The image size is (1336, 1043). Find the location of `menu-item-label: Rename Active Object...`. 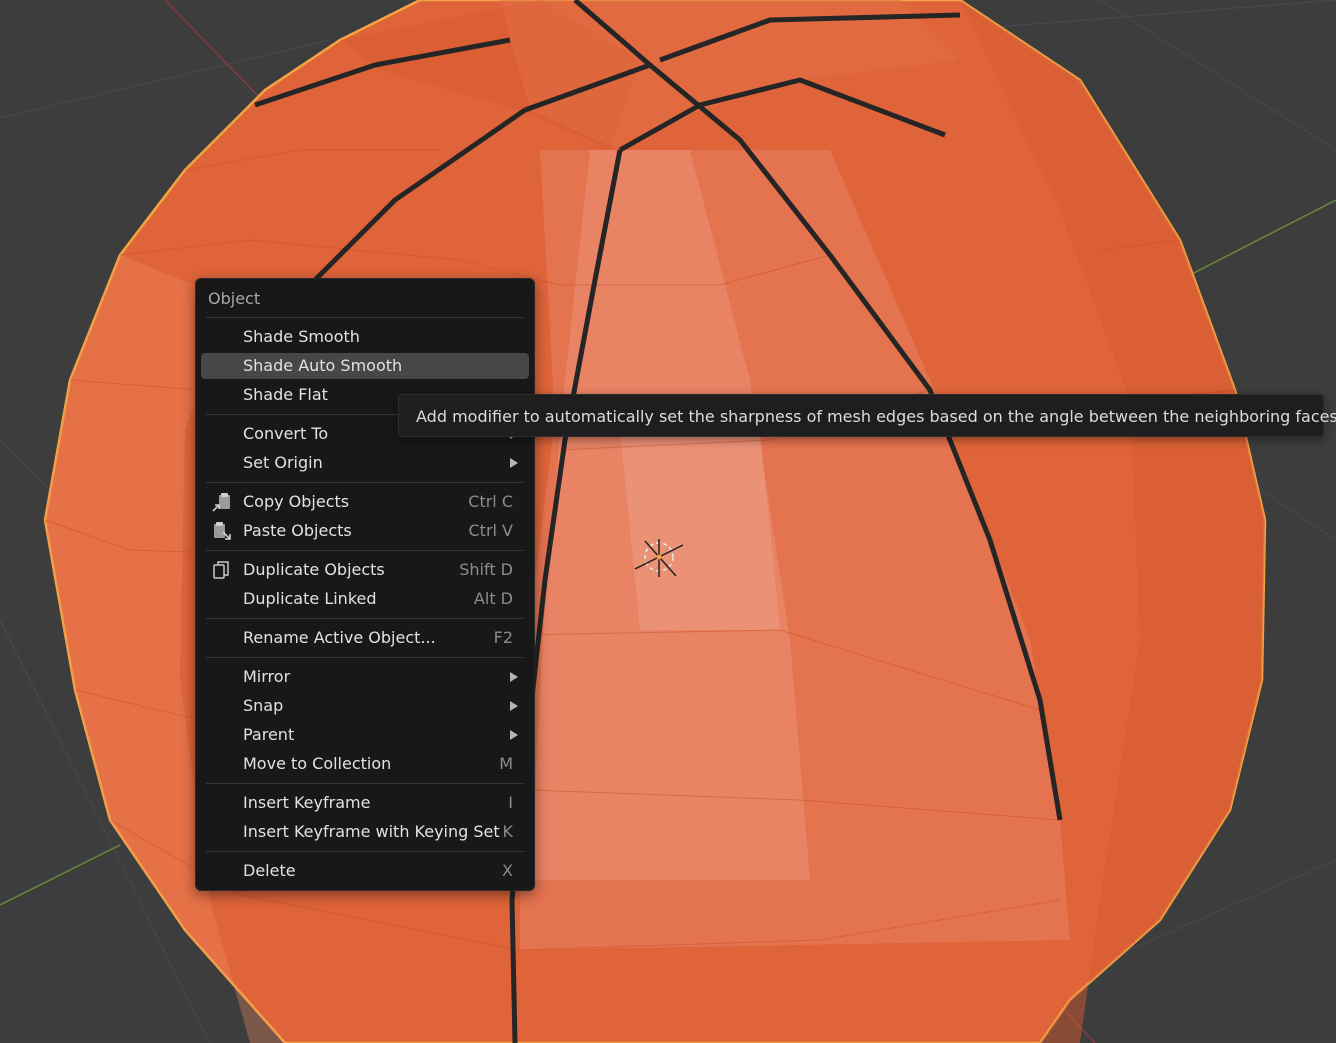

menu-item-label: Rename Active Object... is located at coordinates (339, 637).